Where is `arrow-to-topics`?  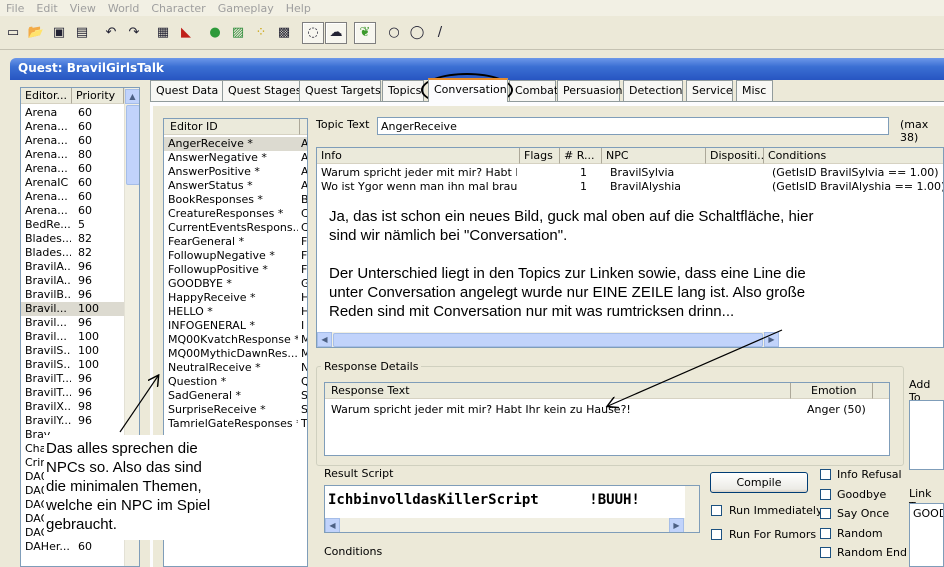
arrow-to-topics is located at coordinates (138, 404).